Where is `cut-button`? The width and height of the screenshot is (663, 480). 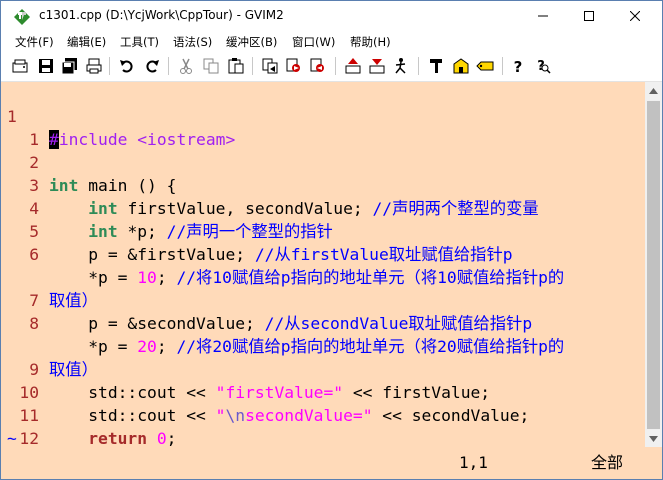 cut-button is located at coordinates (186, 66).